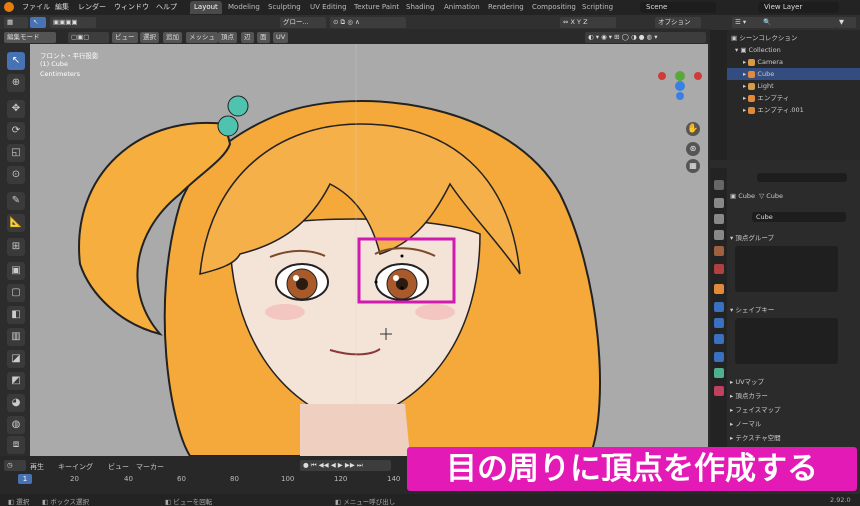  I want to click on tab-uv-editing: UV Editing, so click(328, 7).